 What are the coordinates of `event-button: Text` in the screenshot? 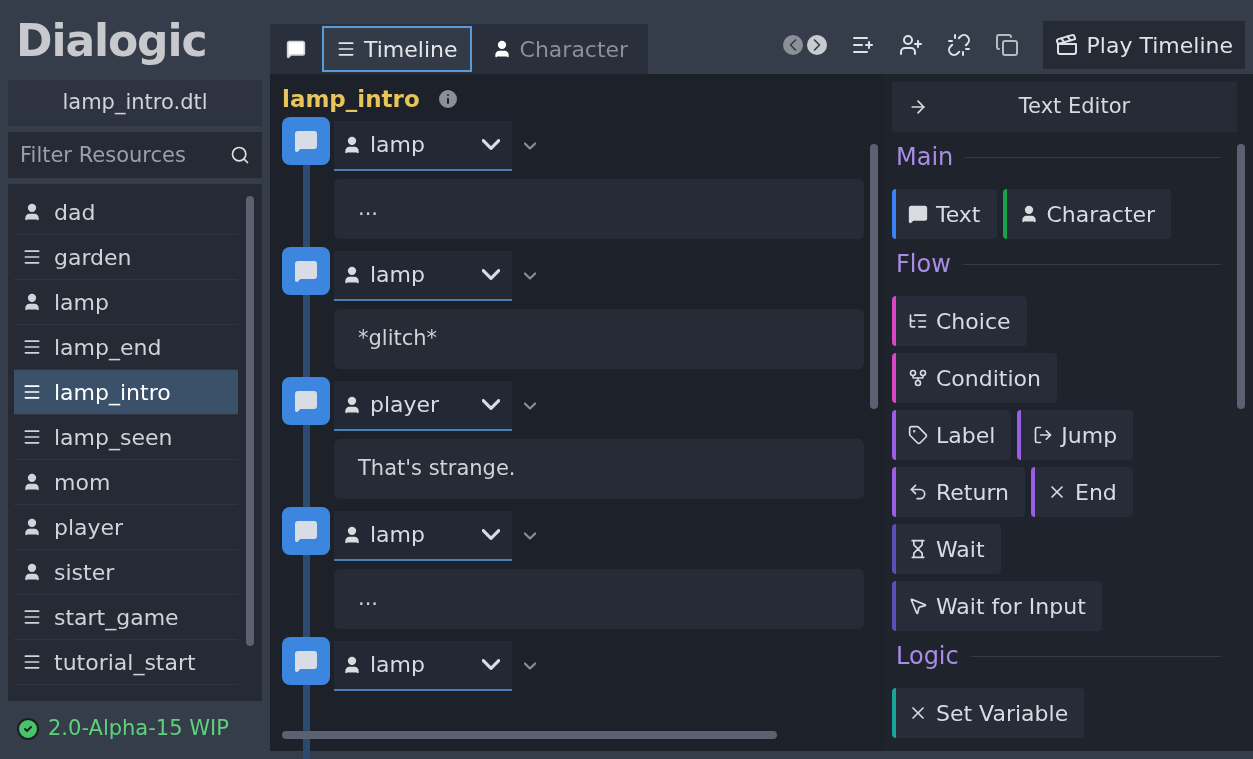 It's located at (944, 214).